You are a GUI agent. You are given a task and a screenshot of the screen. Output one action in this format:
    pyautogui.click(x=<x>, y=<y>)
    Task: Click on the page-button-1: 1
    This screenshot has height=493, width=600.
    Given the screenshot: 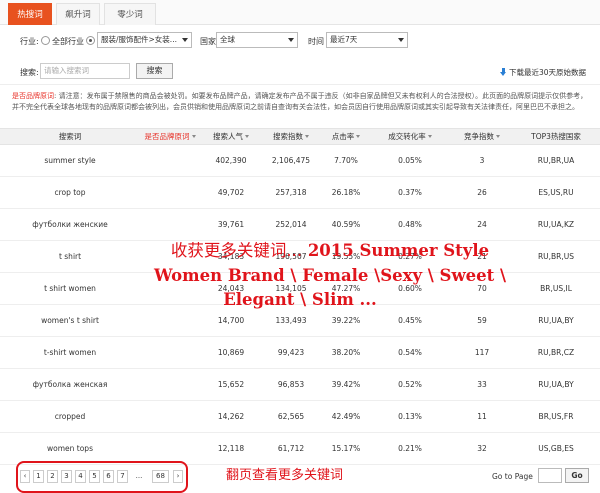 What is the action you would take?
    pyautogui.click(x=38, y=476)
    